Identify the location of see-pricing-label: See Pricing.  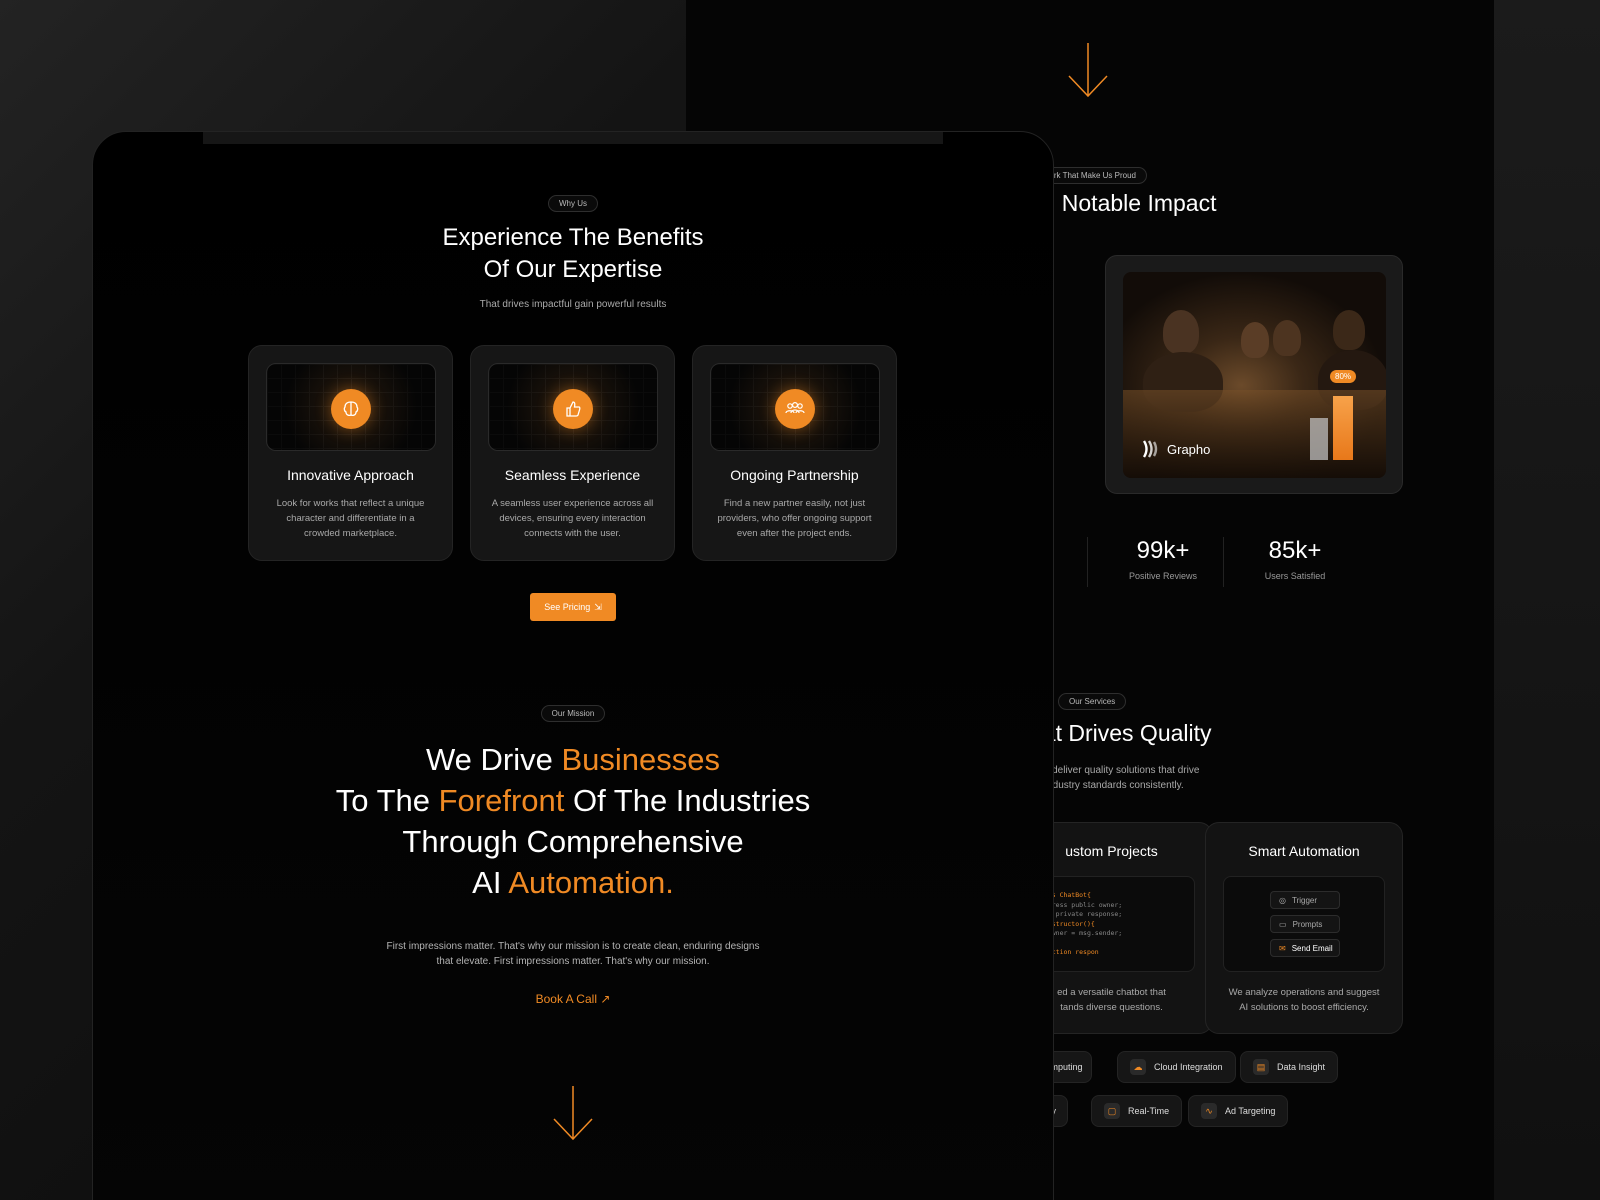
(567, 607).